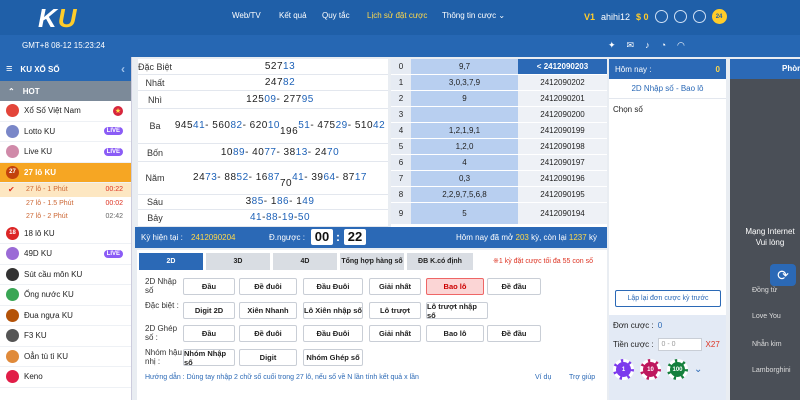 The height and width of the screenshot is (400, 800). I want to click on bet-option-button: Nhóm Nhập số, so click(209, 358).